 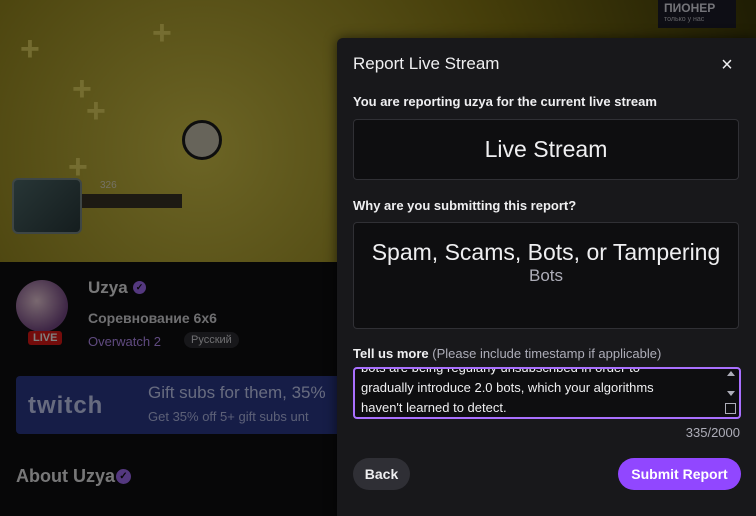 I want to click on report-reason-option: Spam, Scams, Bots, or Tampering Bots, so click(x=546, y=275).